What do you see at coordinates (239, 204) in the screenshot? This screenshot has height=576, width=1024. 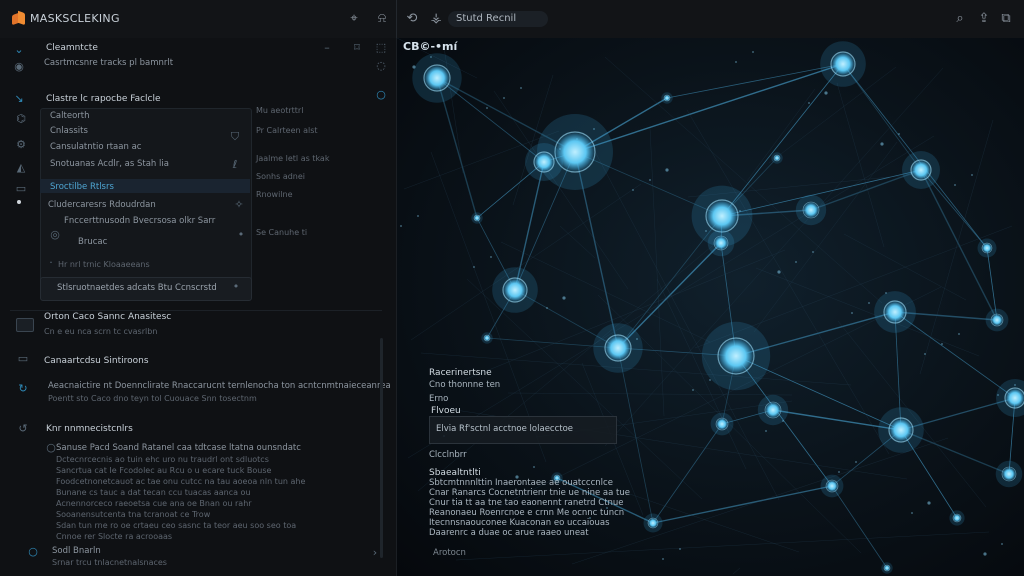 I see `sparkle-icon: ✧` at bounding box center [239, 204].